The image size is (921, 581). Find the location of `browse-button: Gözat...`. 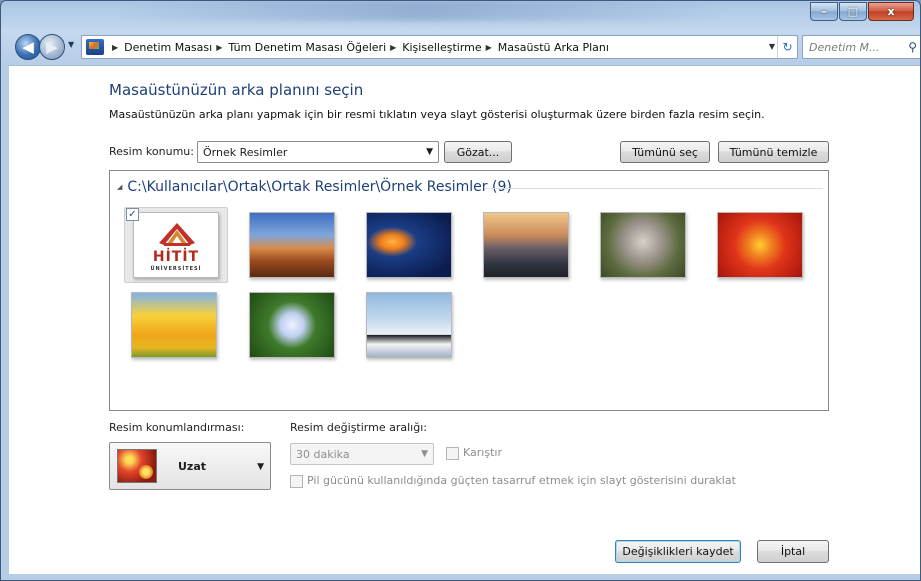

browse-button: Gözat... is located at coordinates (478, 152).